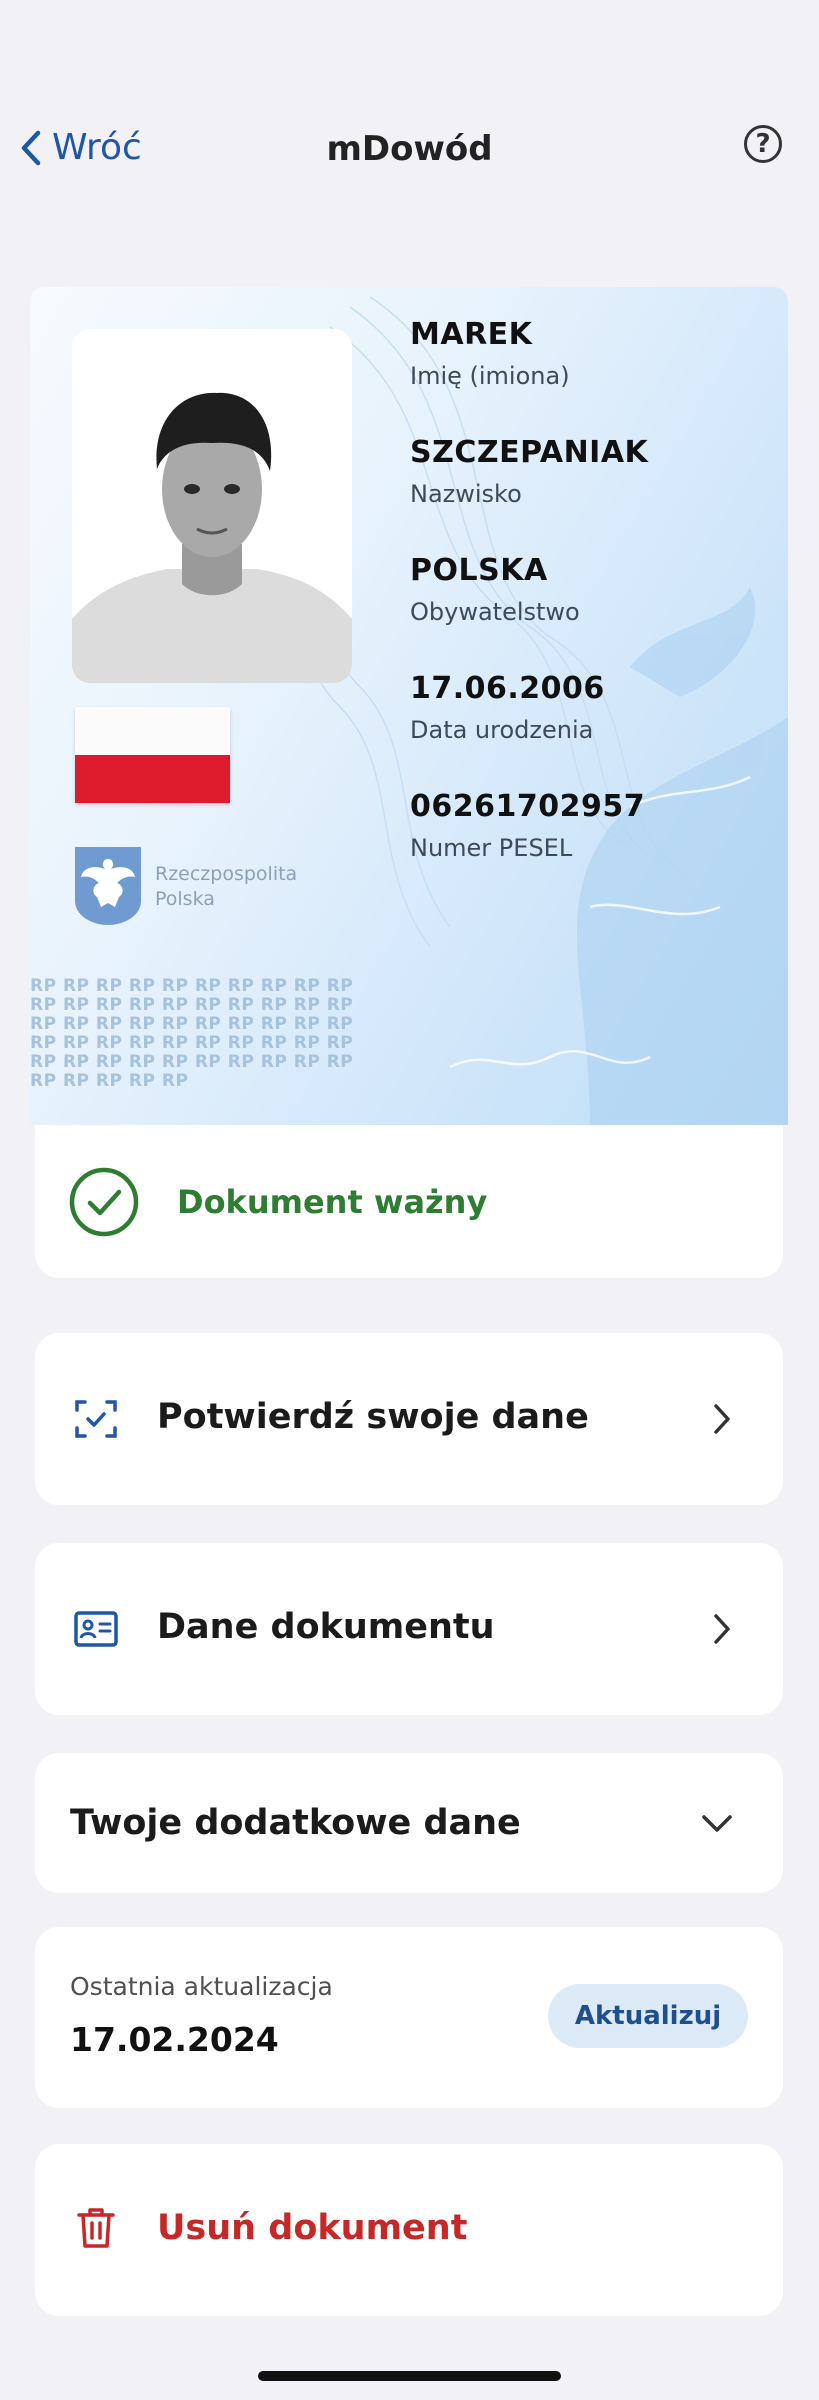 The width and height of the screenshot is (819, 2400). Describe the element at coordinates (502, 730) in the screenshot. I see `birth-date-label: Data urodzenia` at that location.